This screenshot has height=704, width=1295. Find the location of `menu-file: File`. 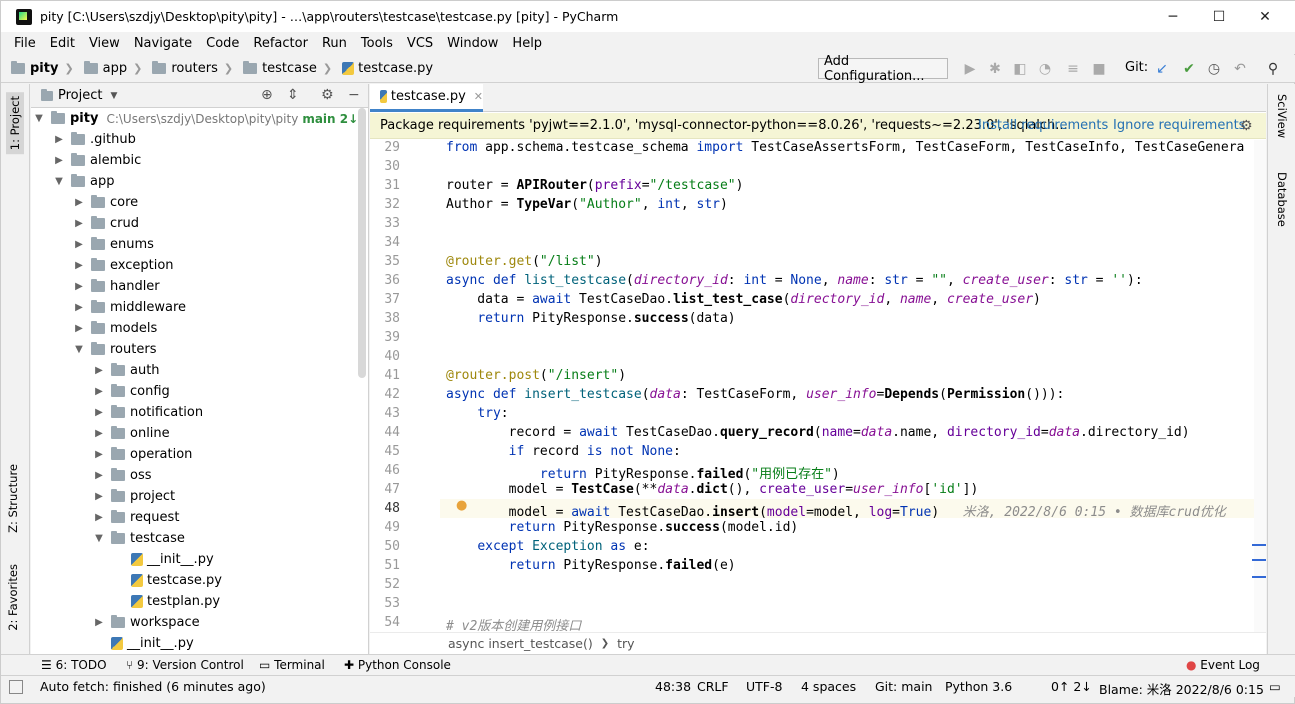

menu-file: File is located at coordinates (25, 43).